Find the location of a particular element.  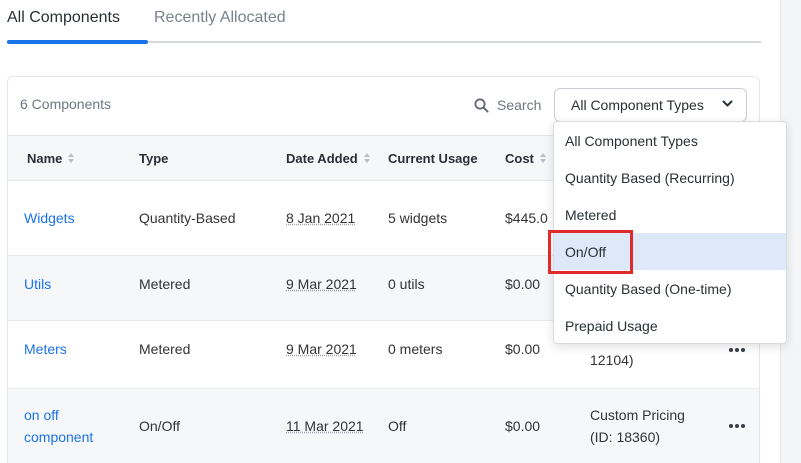

column-date-label: Date Added is located at coordinates (322, 158).